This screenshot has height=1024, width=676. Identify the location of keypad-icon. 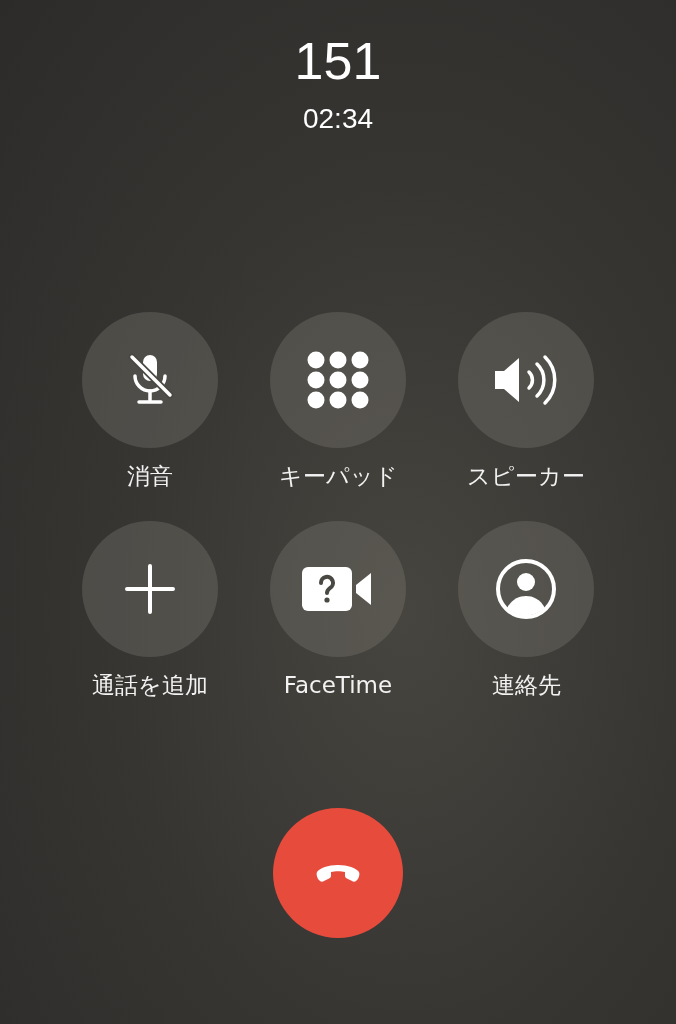
(338, 380).